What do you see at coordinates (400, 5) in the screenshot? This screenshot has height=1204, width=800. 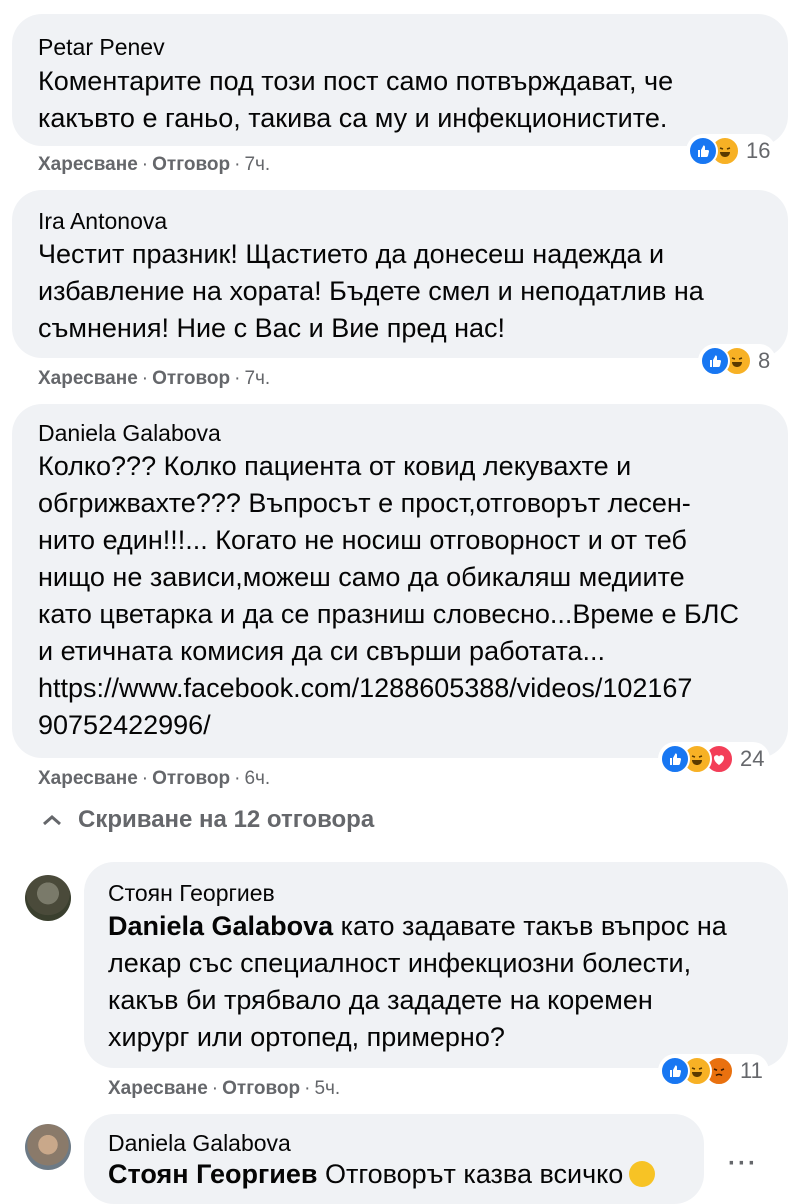 I see `cut-off-previous-comment` at bounding box center [400, 5].